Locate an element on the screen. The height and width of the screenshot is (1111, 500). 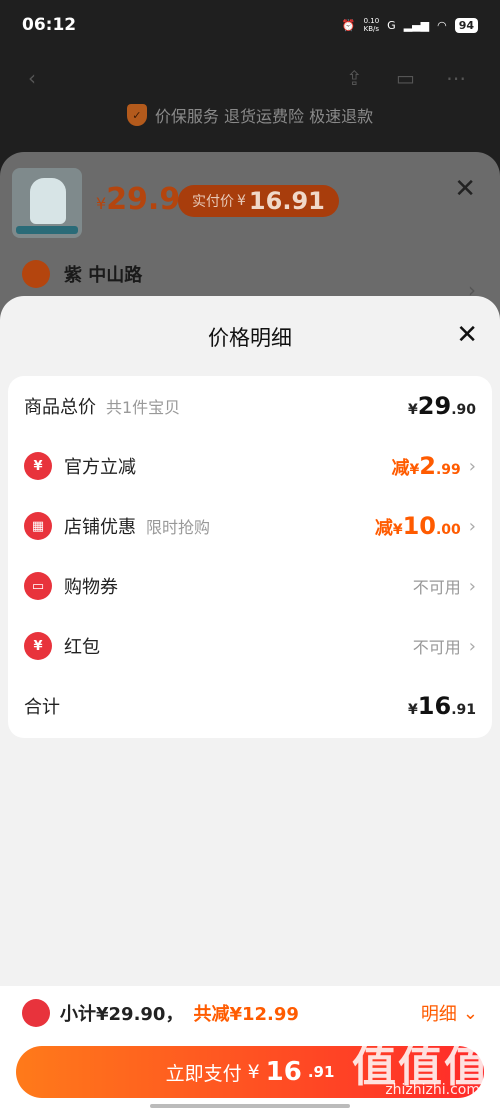
official-discount-value: 减 ¥ 2 .99 is located at coordinates (426, 466).